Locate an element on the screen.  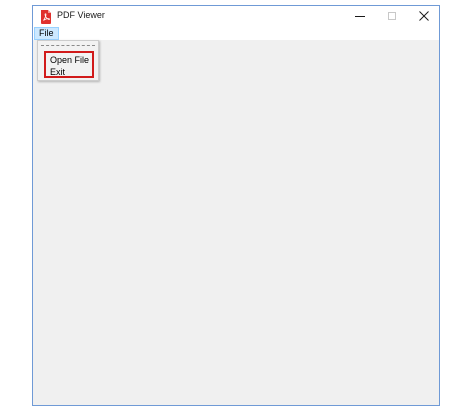
minimize-button is located at coordinates (360, 16).